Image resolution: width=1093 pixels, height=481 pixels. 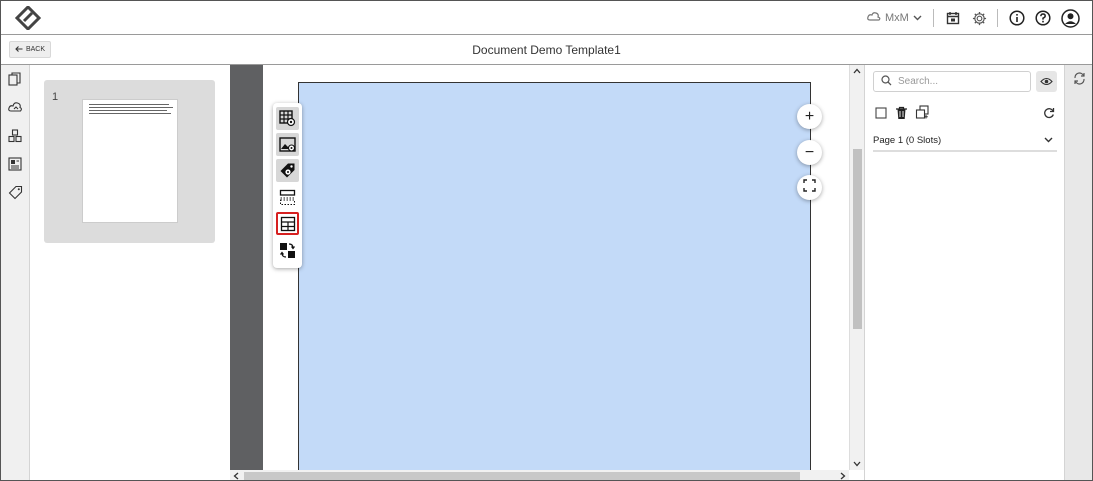 What do you see at coordinates (1043, 18) in the screenshot?
I see `help-icon` at bounding box center [1043, 18].